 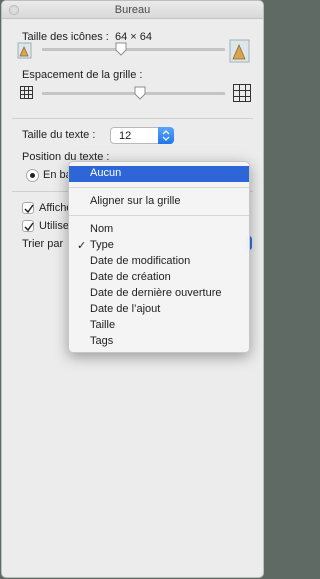 I want to click on grid-spacing-slider-knob, so click(x=140, y=93).